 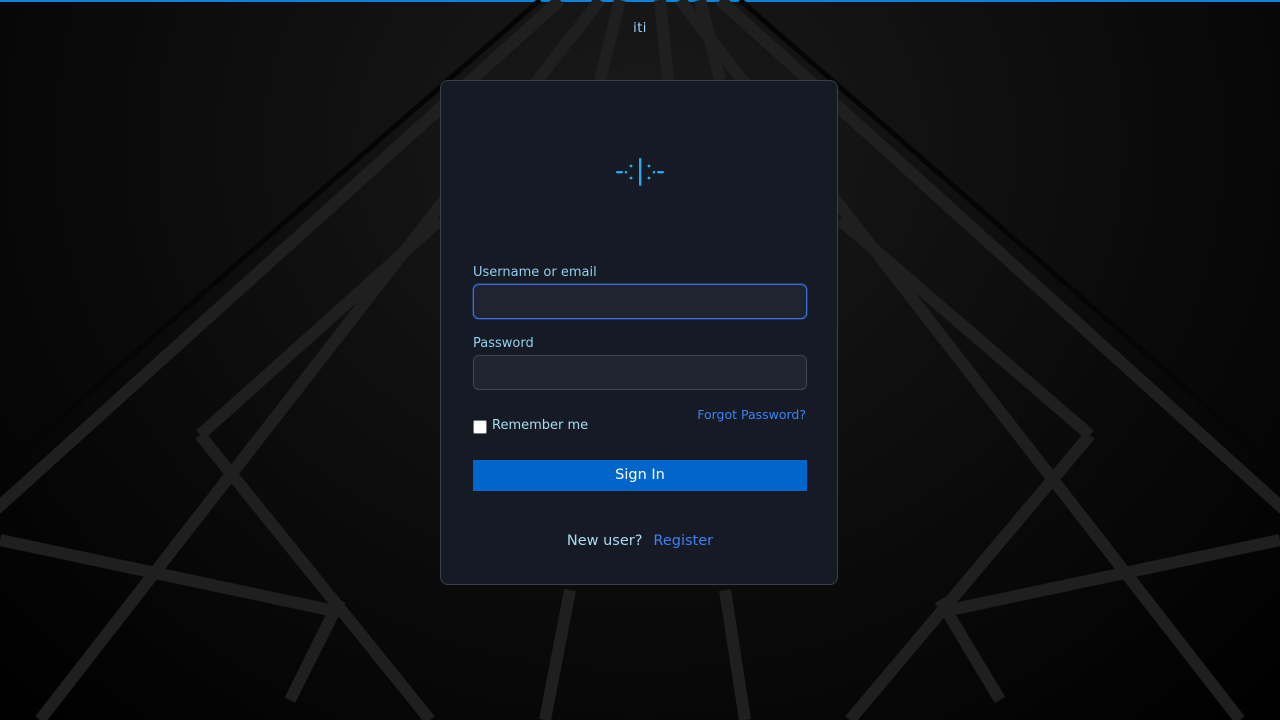 What do you see at coordinates (503, 343) in the screenshot?
I see `password-label: Password` at bounding box center [503, 343].